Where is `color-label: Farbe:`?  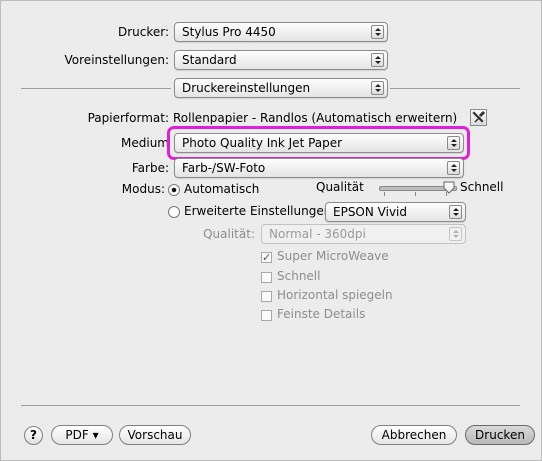 color-label: Farbe: is located at coordinates (150, 168).